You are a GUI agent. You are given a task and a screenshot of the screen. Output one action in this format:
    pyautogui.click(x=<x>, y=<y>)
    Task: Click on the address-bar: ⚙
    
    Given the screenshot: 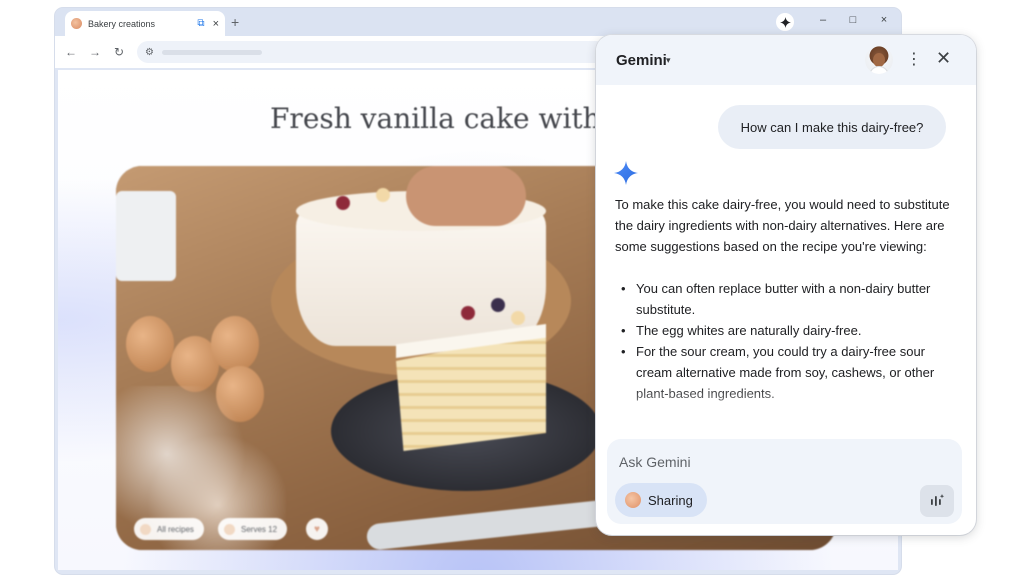 What is the action you would take?
    pyautogui.click(x=372, y=52)
    